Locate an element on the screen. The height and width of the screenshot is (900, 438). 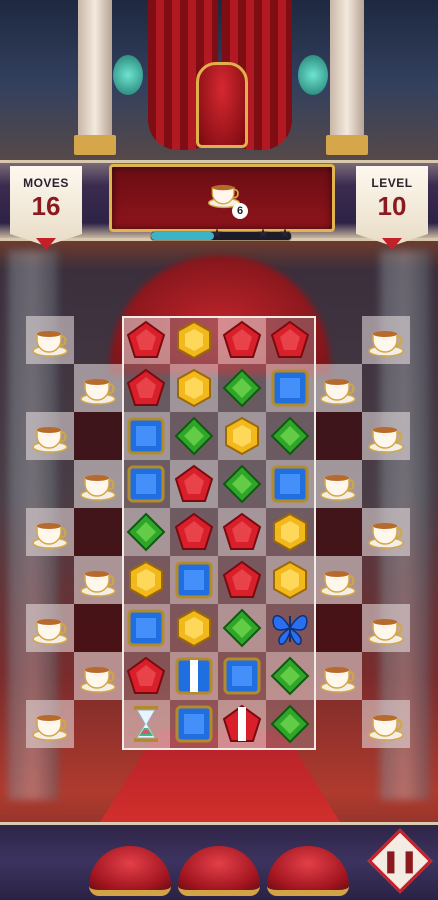
throne is located at coordinates (222, 105).